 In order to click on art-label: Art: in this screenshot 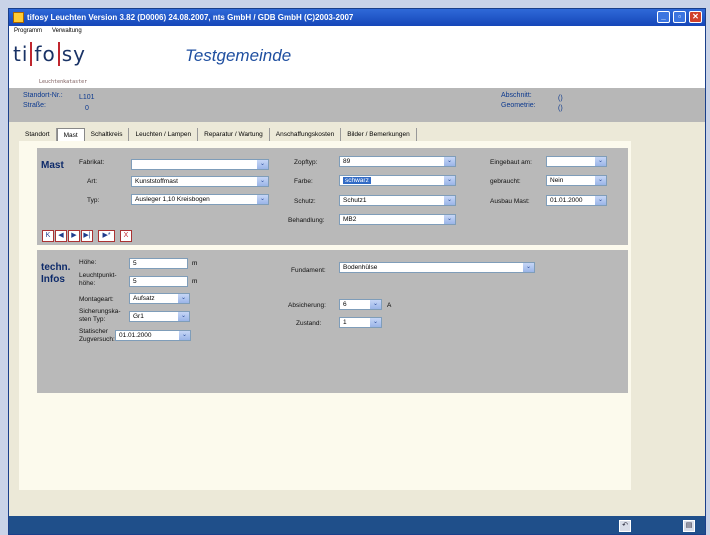, I will do `click(92, 181)`.